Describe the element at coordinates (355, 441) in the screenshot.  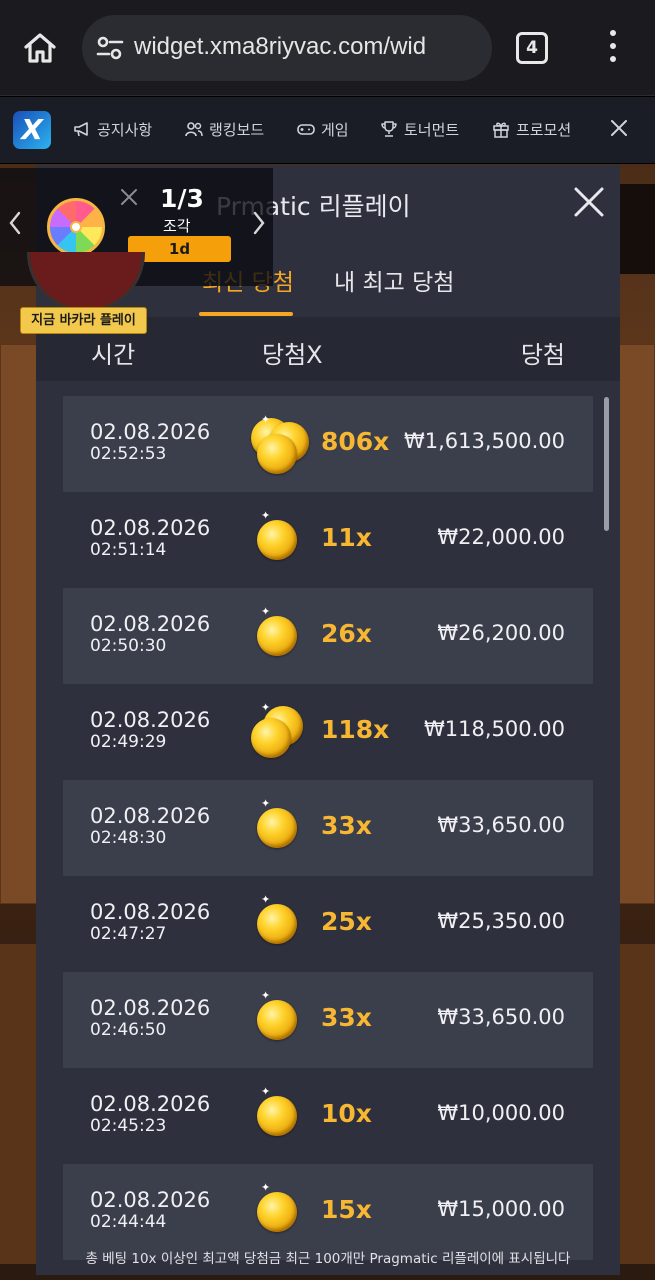
I see `row-multiplier: 806x` at that location.